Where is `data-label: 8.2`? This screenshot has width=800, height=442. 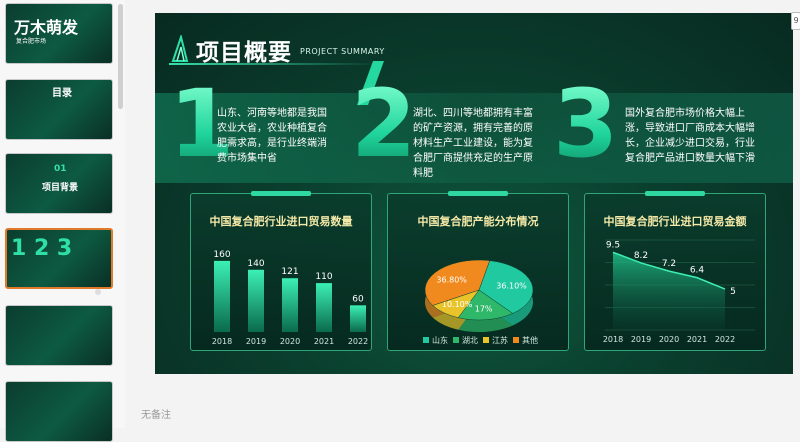
data-label: 8.2 is located at coordinates (641, 256).